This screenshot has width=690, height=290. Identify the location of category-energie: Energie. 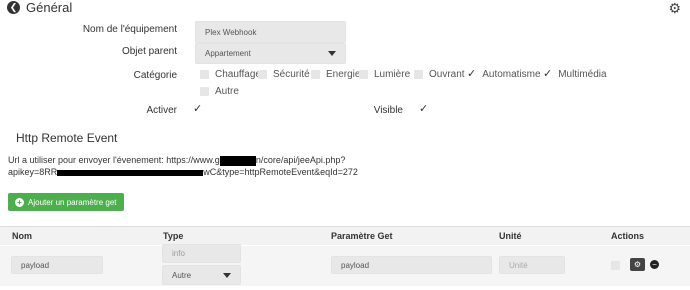
(335, 74).